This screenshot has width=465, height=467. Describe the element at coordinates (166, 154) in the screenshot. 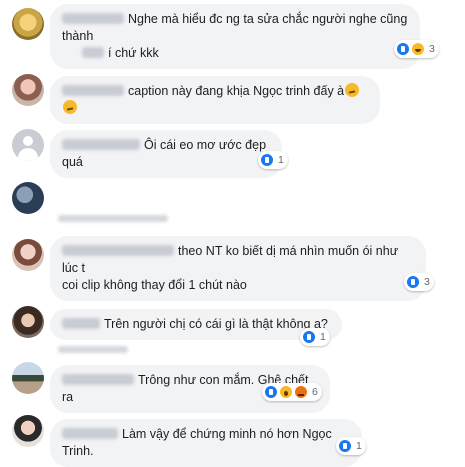

I see `comment-bubble: Ôi cái eo mơ ước đẹp quá` at that location.